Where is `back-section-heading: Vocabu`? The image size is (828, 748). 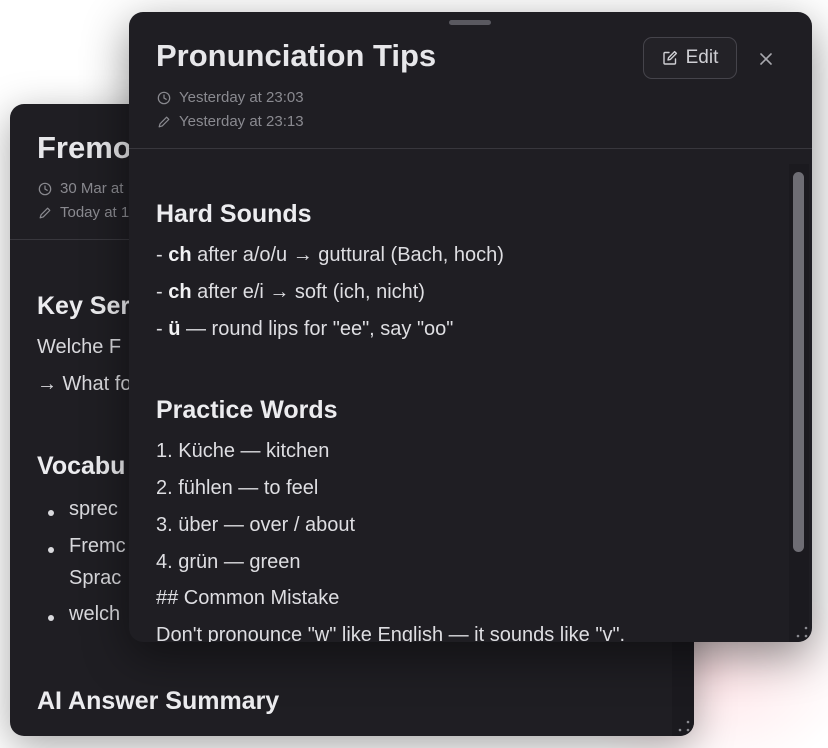
back-section-heading: Vocabu is located at coordinates (81, 466).